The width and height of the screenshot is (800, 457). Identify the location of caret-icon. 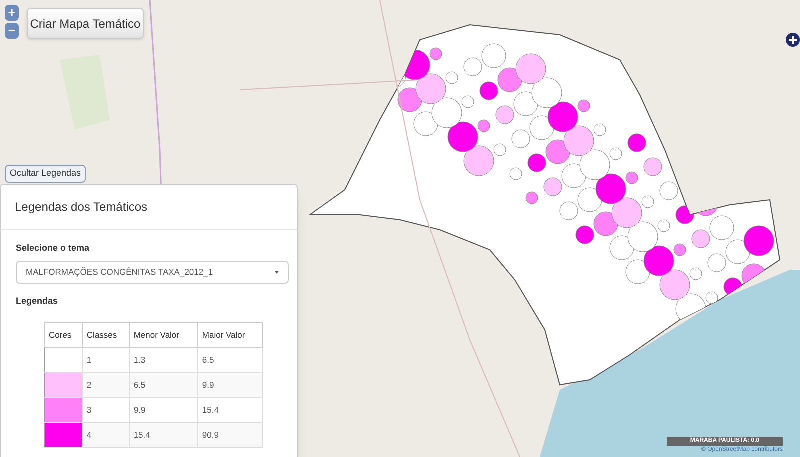
(277, 272).